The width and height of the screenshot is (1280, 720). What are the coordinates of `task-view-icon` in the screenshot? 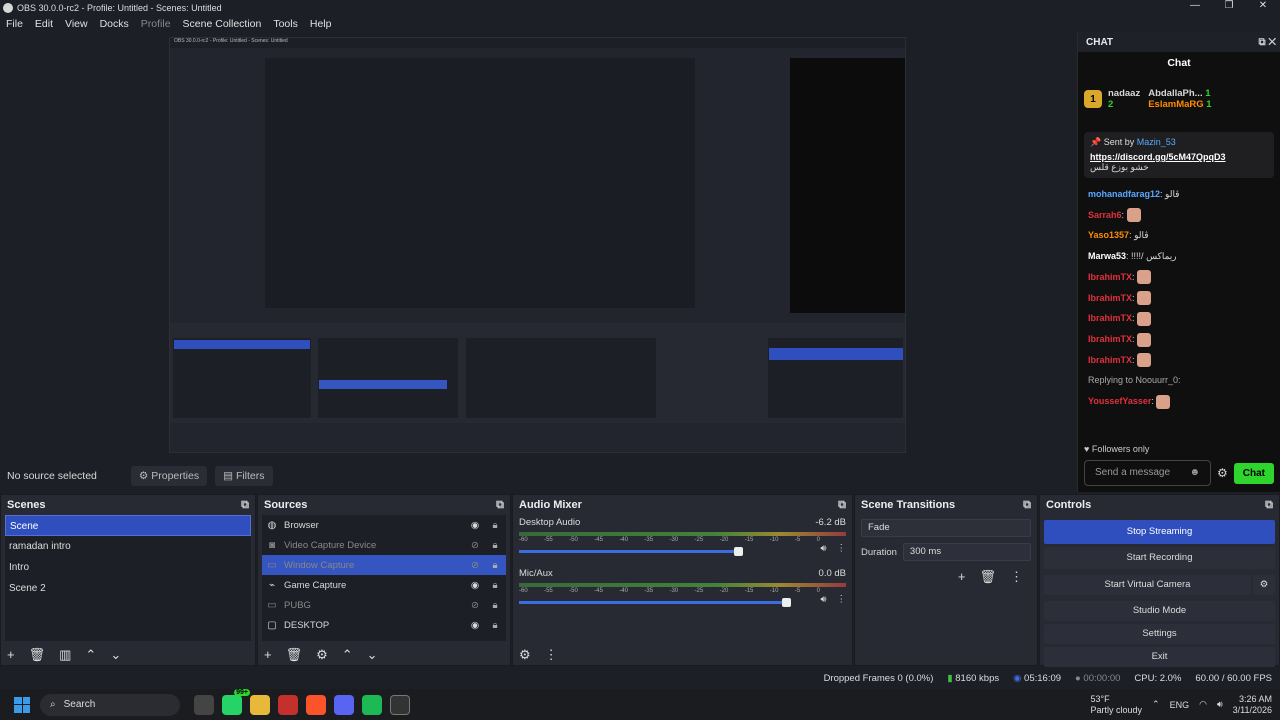 It's located at (204, 704).